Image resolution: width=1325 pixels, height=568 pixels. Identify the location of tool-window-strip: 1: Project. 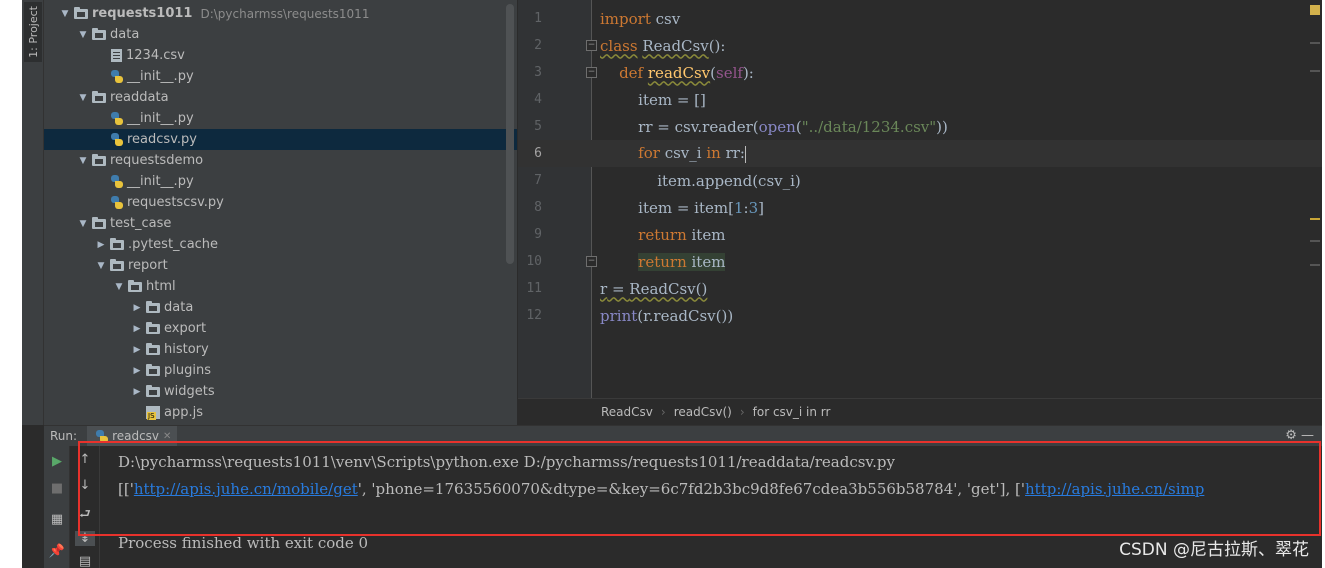
(33, 212).